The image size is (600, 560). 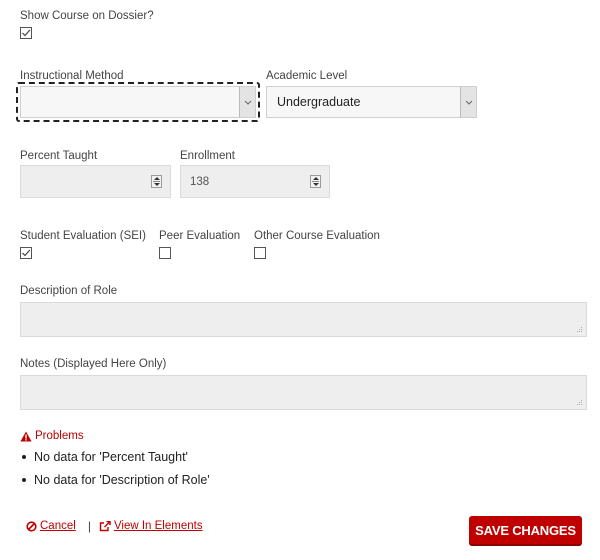 What do you see at coordinates (319, 102) in the screenshot?
I see `academic-level-value: Undergraduate` at bounding box center [319, 102].